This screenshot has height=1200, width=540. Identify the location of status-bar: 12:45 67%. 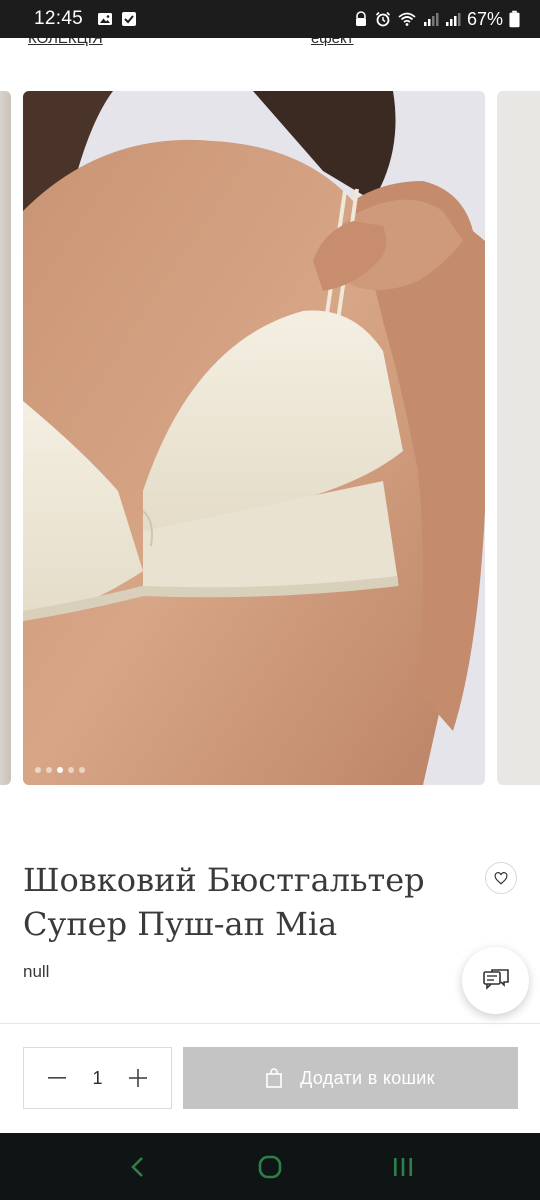
(270, 19).